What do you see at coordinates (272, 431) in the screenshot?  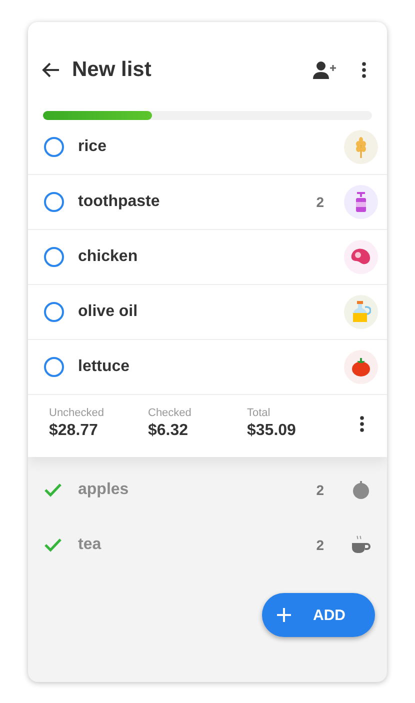 I see `summary-amount: $35.09` at bounding box center [272, 431].